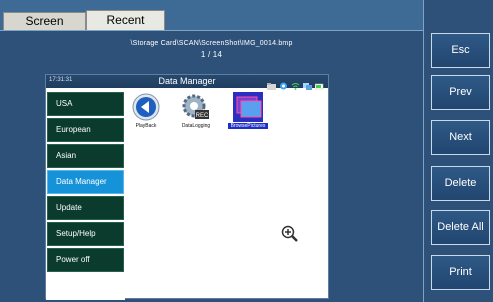  What do you see at coordinates (460, 92) in the screenshot?
I see `prev-button: Prev` at bounding box center [460, 92].